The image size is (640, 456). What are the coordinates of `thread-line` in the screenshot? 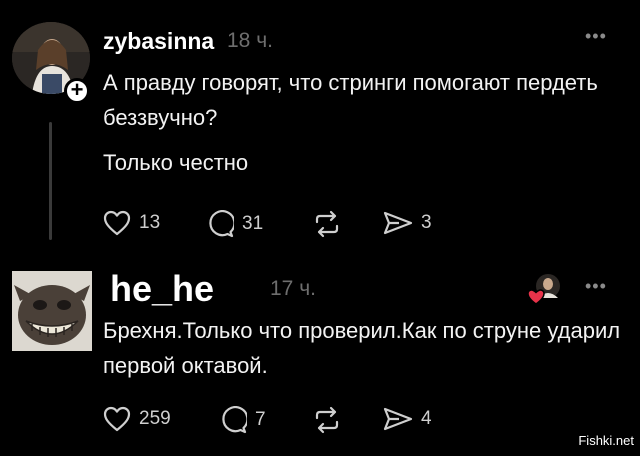 It's located at (50, 181).